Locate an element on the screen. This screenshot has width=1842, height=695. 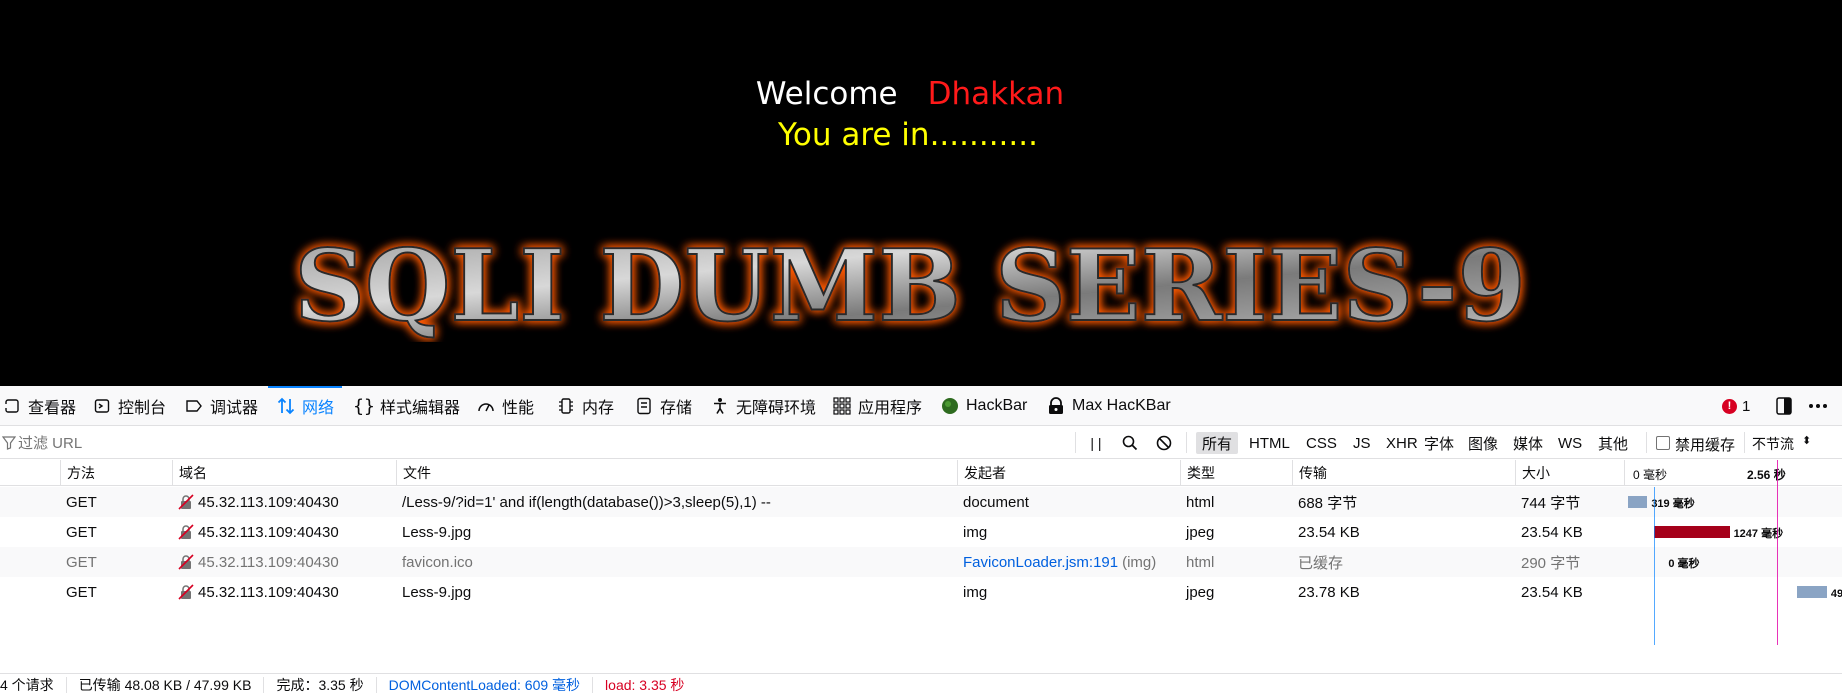
tab-hackbar: HackBar is located at coordinates (983, 406).